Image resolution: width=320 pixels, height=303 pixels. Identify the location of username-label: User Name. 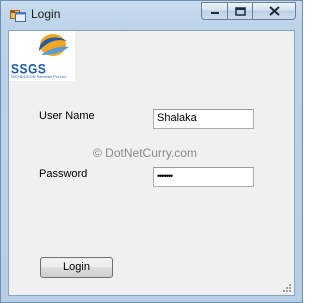
(67, 116).